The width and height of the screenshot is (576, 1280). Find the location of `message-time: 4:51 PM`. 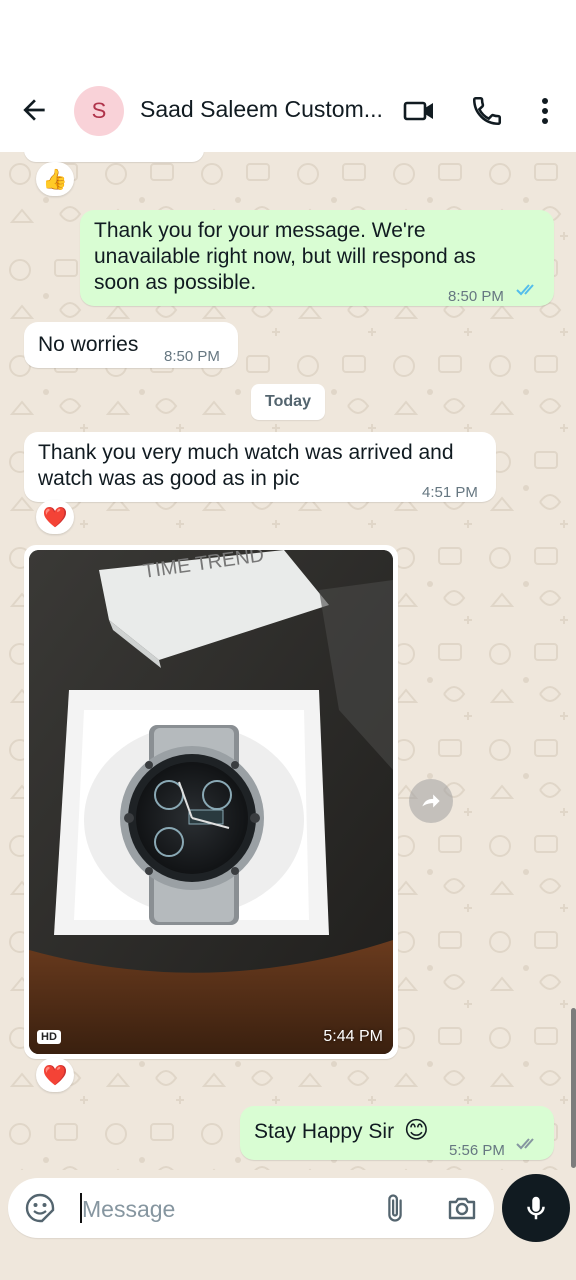

message-time: 4:51 PM is located at coordinates (450, 492).